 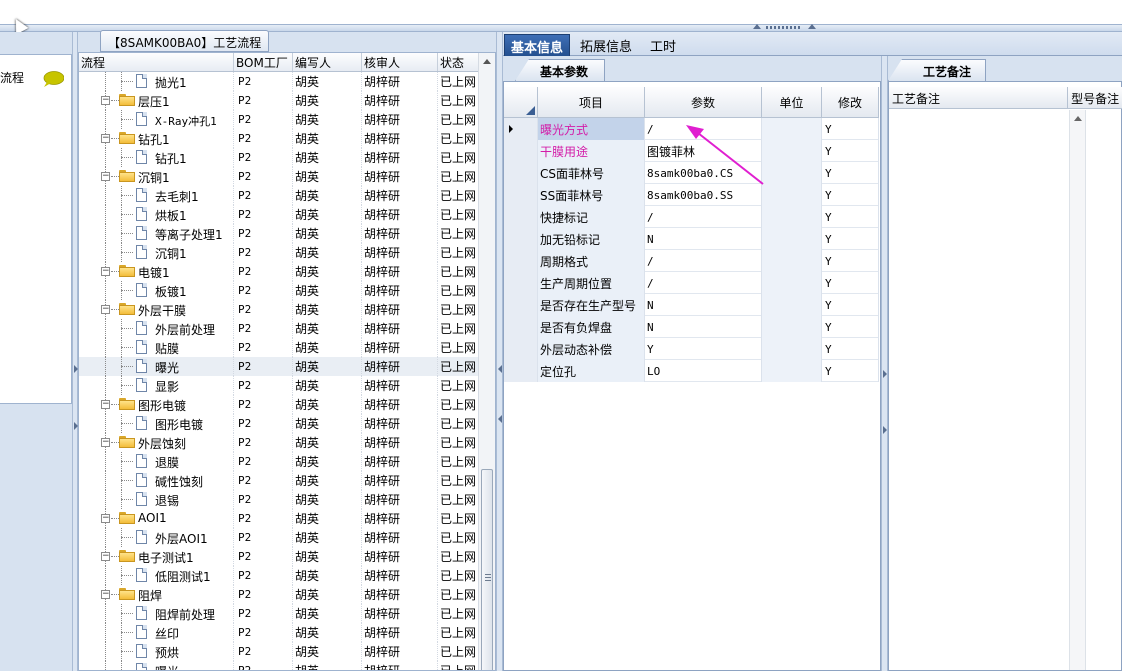 I want to click on col-header-author: 编写人, so click(x=327, y=62).